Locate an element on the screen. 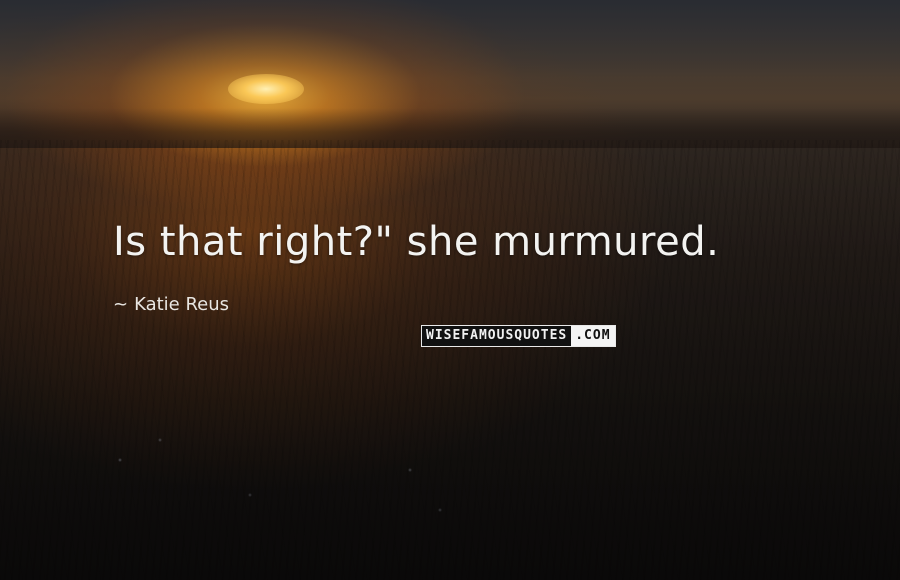 The height and width of the screenshot is (580, 900). site-logo: WISEFAMOUSQUOTES .COM is located at coordinates (518, 336).